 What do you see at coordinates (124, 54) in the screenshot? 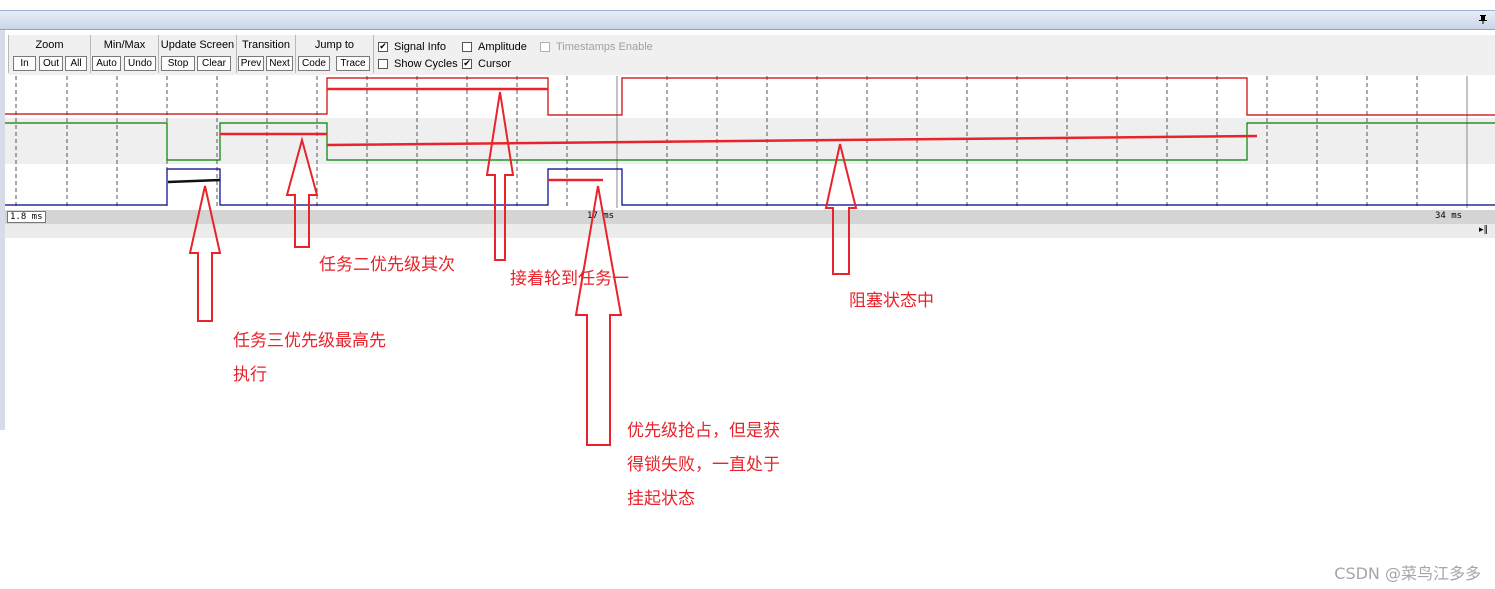
I see `minmax-group: Min/Max Auto Undo` at bounding box center [124, 54].